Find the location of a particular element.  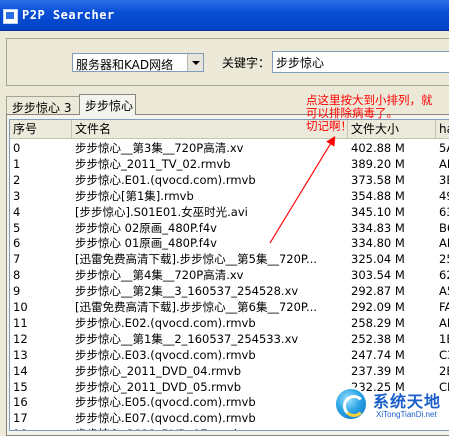

row-filename: 步步惊心.E01.(qvocd.com).rmvb is located at coordinates (165, 179).